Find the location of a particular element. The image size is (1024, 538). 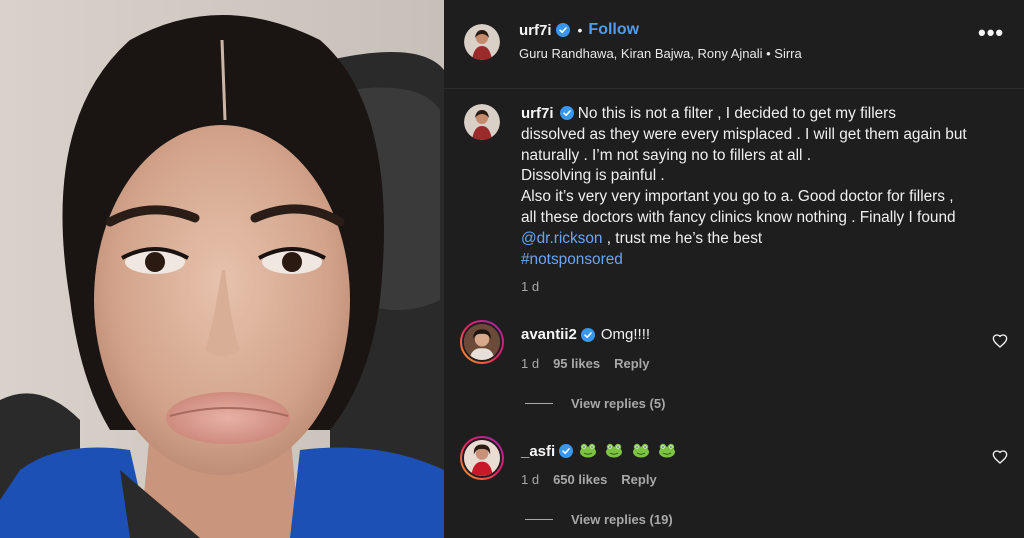

view-replies-button: View replies (19) is located at coordinates (599, 519).